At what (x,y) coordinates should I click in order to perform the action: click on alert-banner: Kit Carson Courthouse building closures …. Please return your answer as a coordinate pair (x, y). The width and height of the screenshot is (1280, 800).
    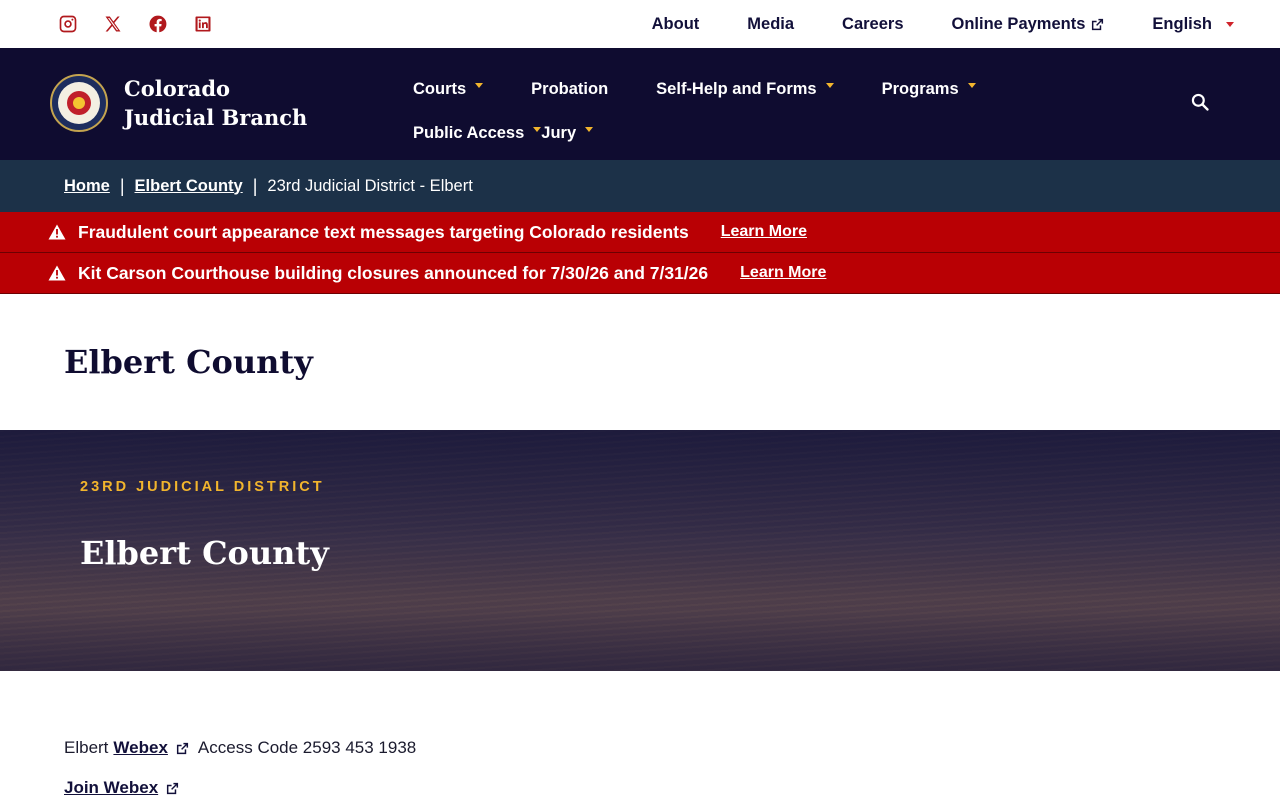
    Looking at the image, I should click on (640, 273).